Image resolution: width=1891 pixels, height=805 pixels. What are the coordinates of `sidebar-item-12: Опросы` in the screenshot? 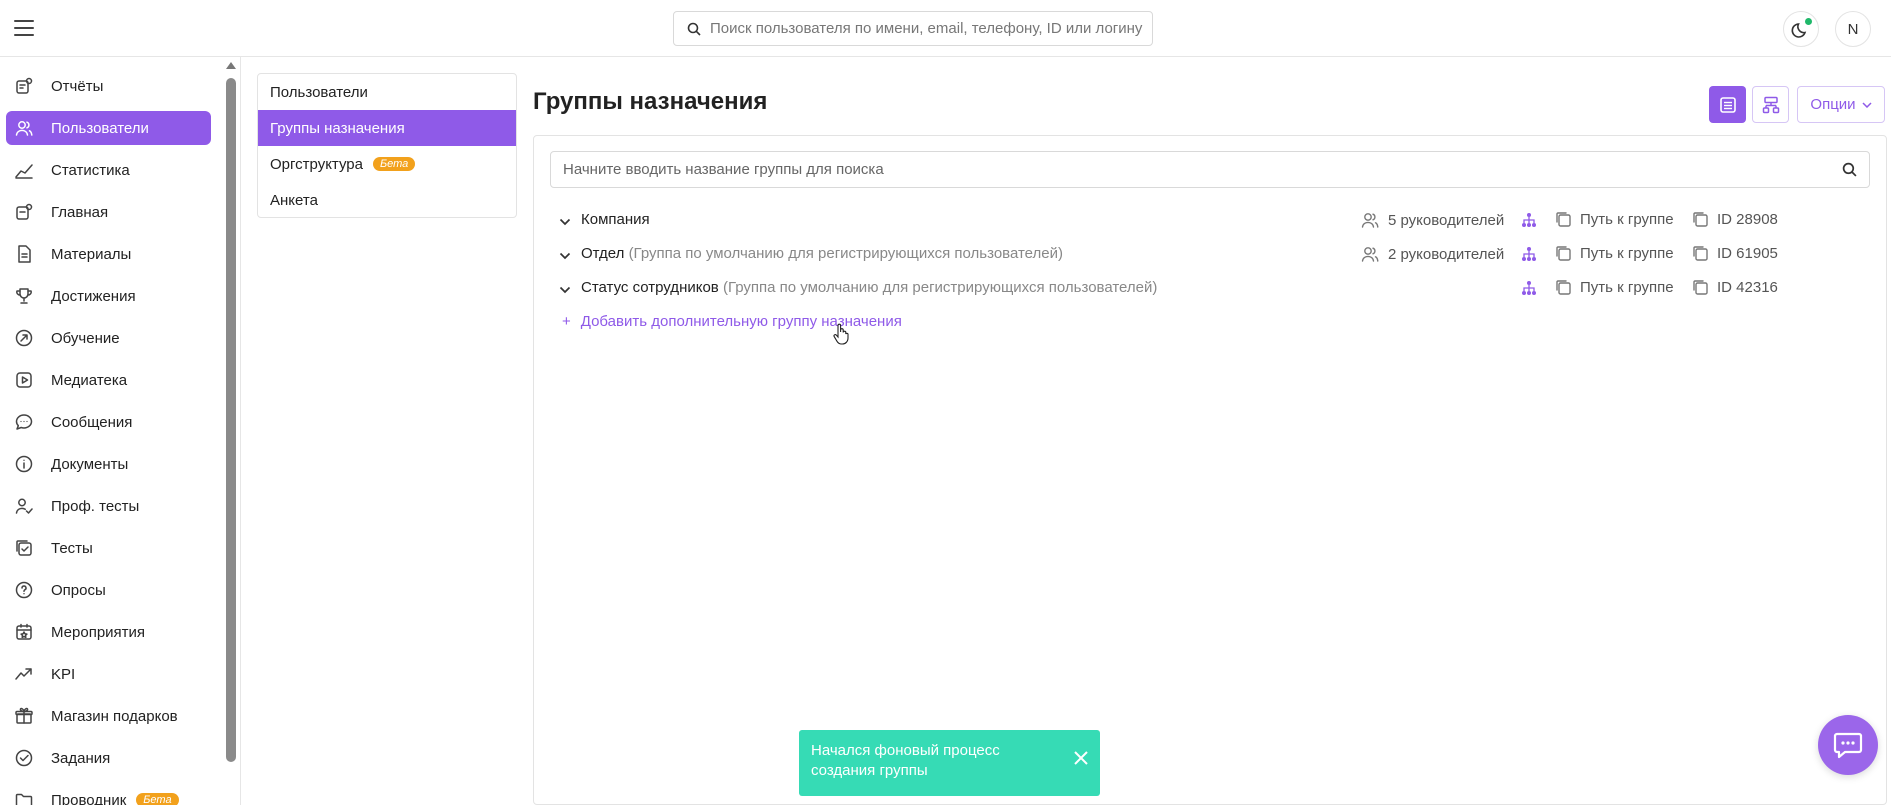 It's located at (108, 590).